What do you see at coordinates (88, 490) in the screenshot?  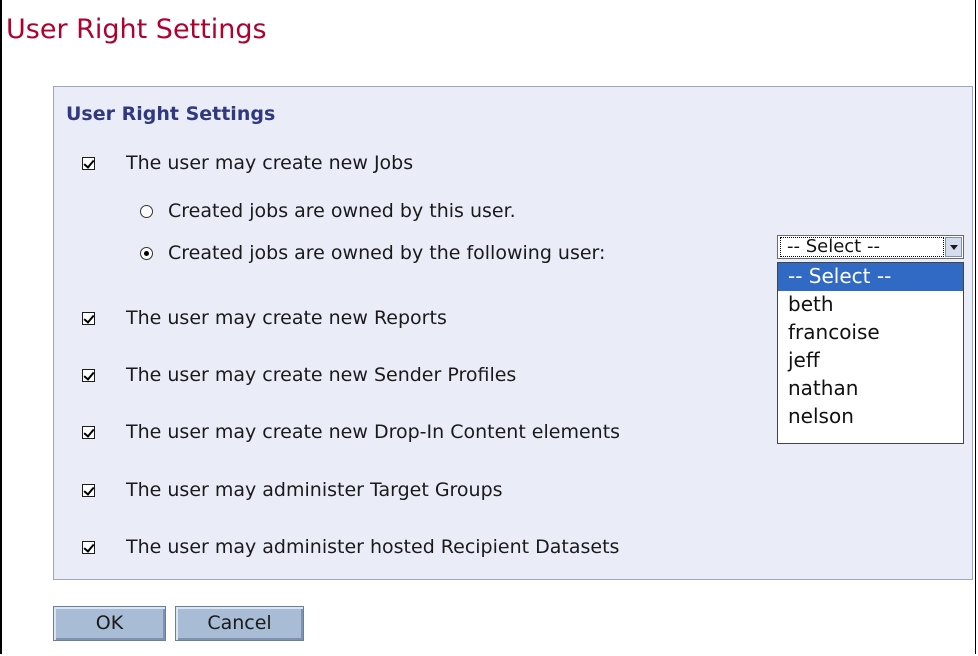 I see `administer-target-groups-checkbox` at bounding box center [88, 490].